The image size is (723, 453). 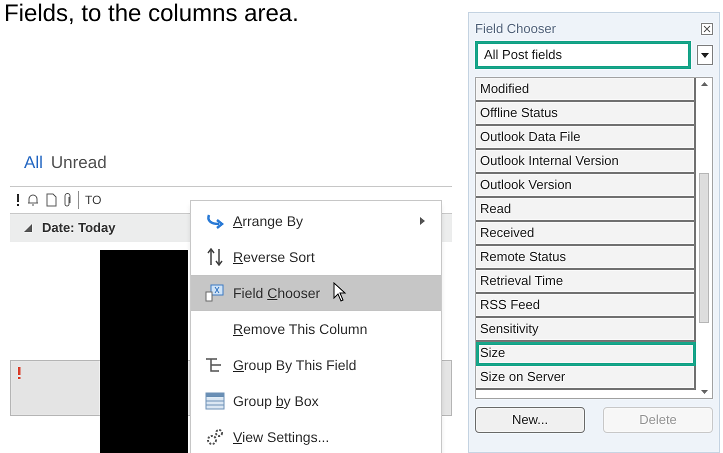 What do you see at coordinates (707, 29) in the screenshot?
I see `close-icon` at bounding box center [707, 29].